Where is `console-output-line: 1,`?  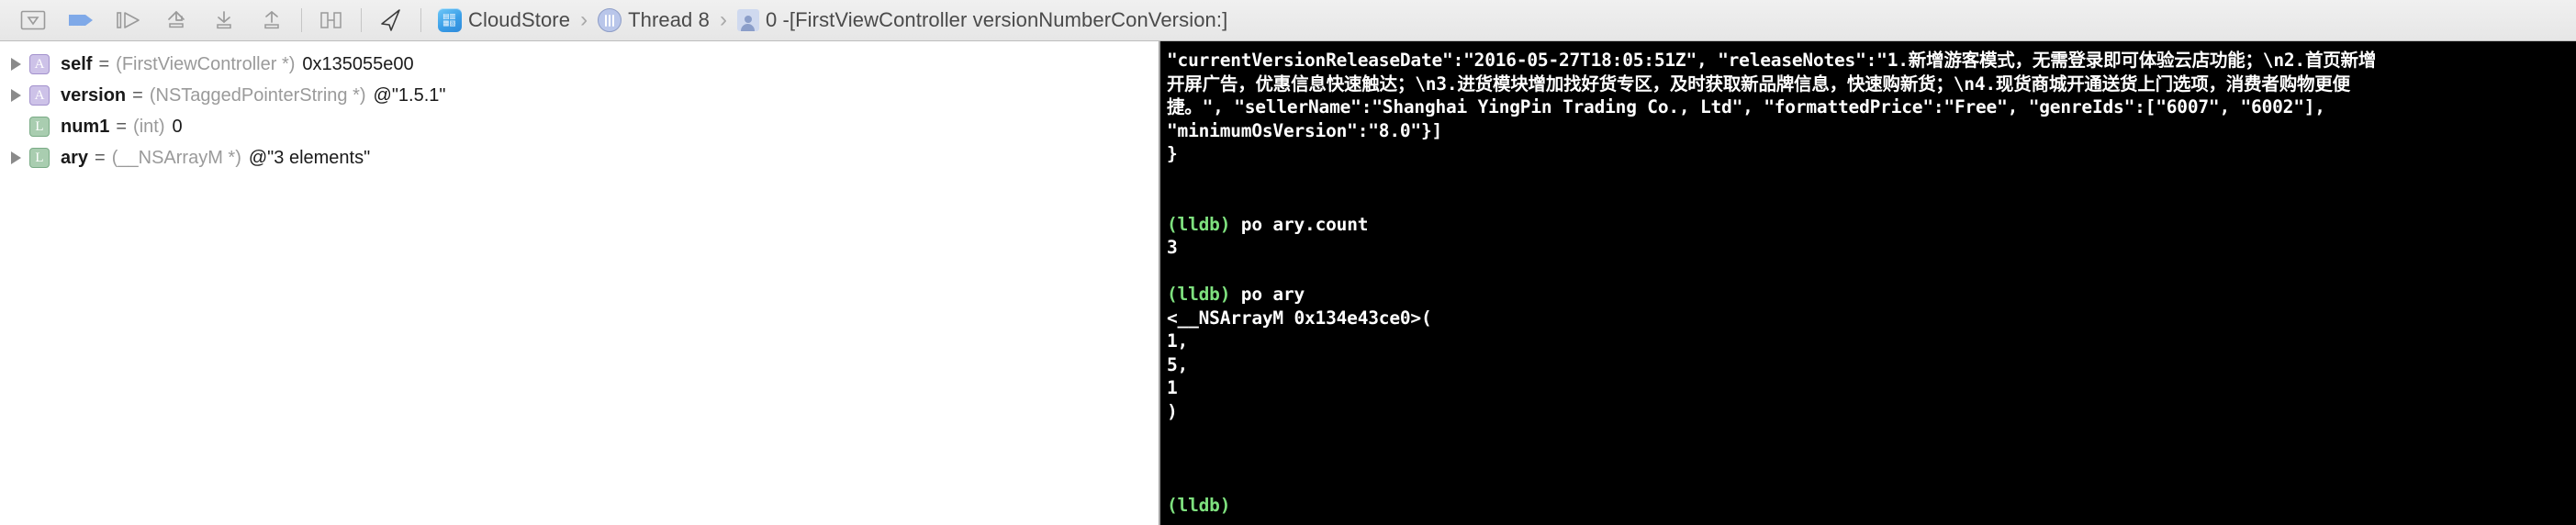 console-output-line: 1, is located at coordinates (1178, 341).